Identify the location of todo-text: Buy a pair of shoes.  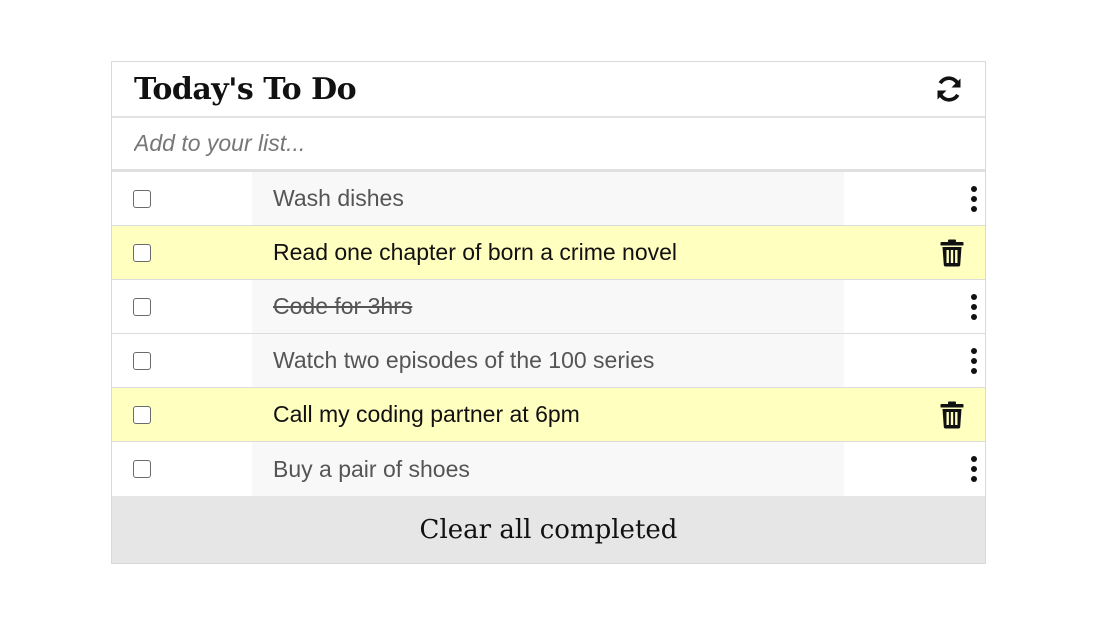
(548, 469).